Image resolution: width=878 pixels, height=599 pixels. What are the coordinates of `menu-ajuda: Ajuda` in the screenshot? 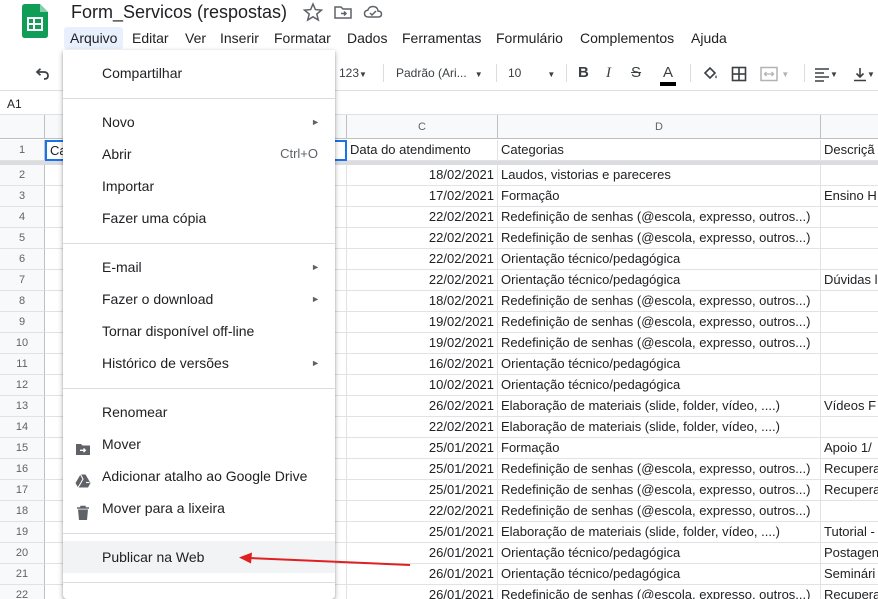 It's located at (709, 38).